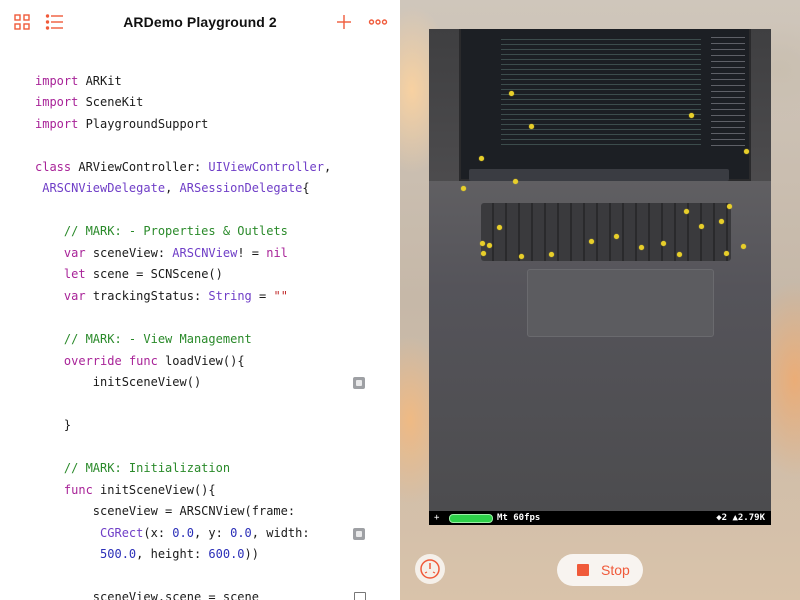 Image resolution: width=800 pixels, height=600 pixels. I want to click on code-line: // MARK: - Properties & Outlets, so click(161, 231).